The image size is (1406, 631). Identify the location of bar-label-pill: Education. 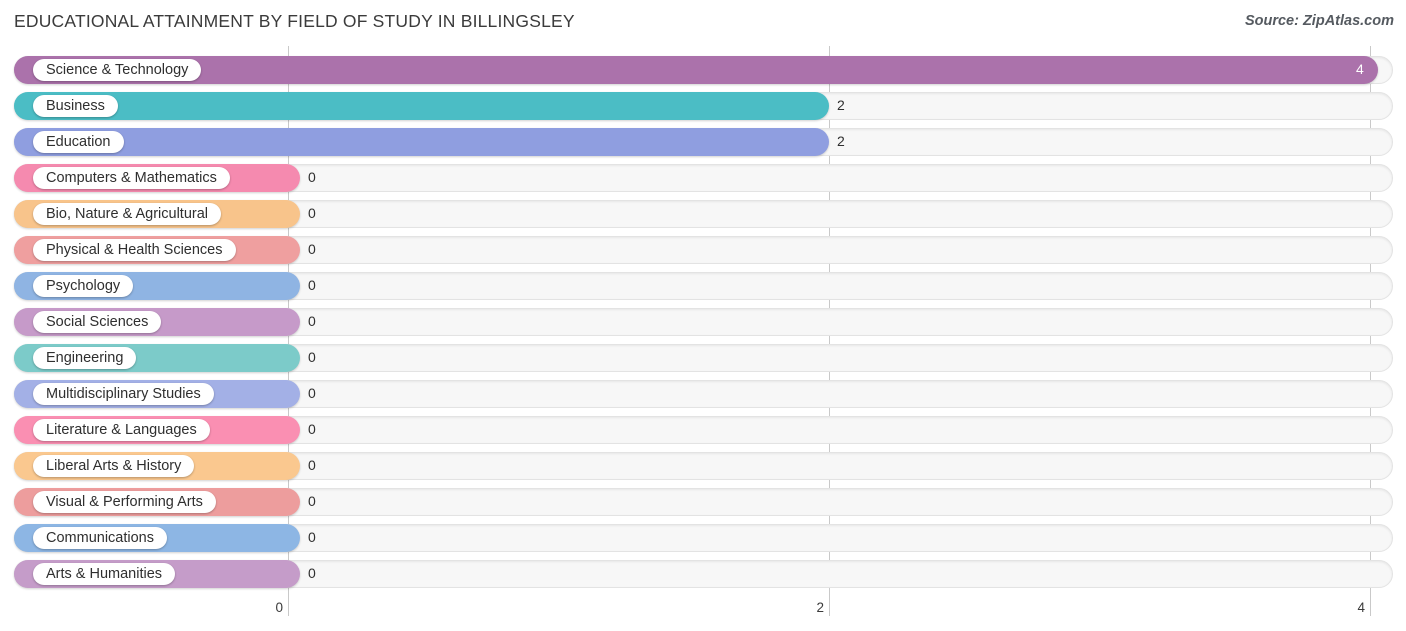
(78, 142).